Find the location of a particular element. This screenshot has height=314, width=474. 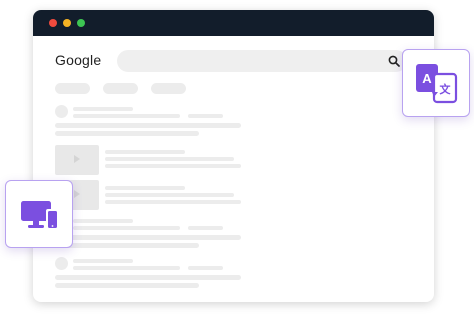

svg-text: A is located at coordinates (427, 78).